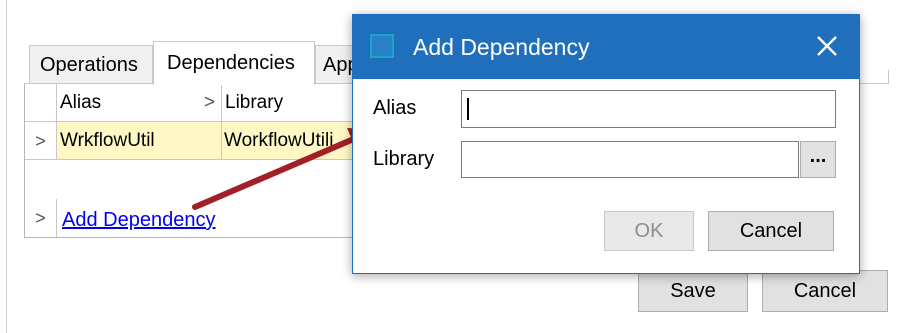  What do you see at coordinates (139, 103) in the screenshot?
I see `column-header-alias: Alias >` at bounding box center [139, 103].